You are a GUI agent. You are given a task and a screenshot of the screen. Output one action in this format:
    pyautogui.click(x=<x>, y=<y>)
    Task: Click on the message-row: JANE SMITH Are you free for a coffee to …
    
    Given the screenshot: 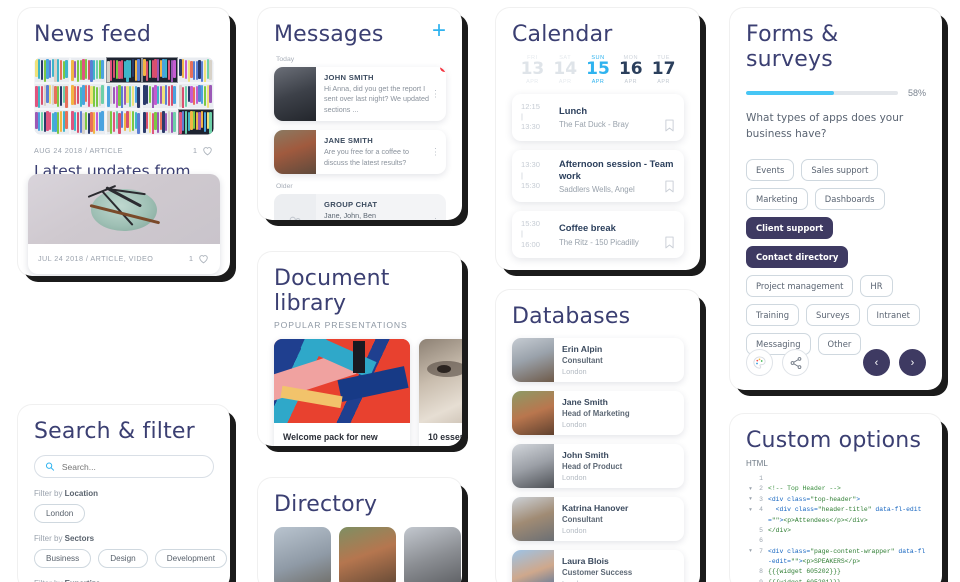 What is the action you would take?
    pyautogui.click(x=360, y=152)
    